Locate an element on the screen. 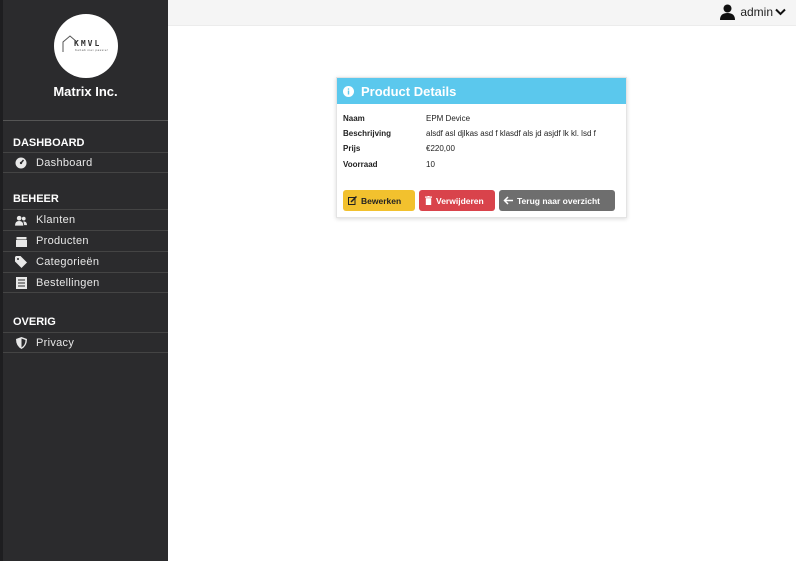  user-icon is located at coordinates (728, 12).